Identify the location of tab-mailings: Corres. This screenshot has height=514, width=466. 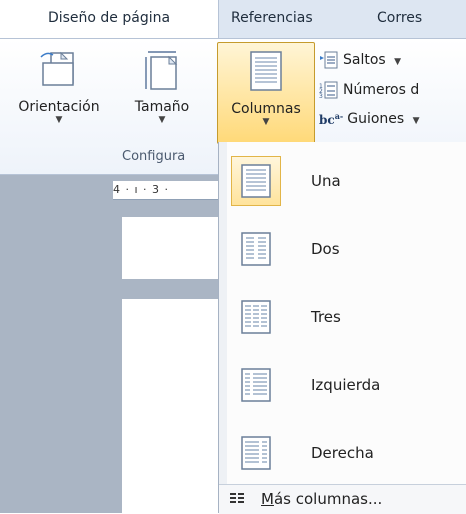
(399, 19).